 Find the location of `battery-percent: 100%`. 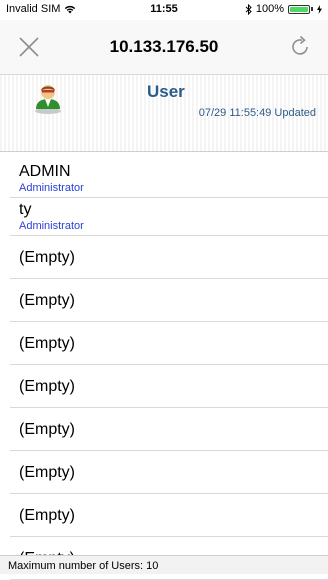

battery-percent: 100% is located at coordinates (269, 9).